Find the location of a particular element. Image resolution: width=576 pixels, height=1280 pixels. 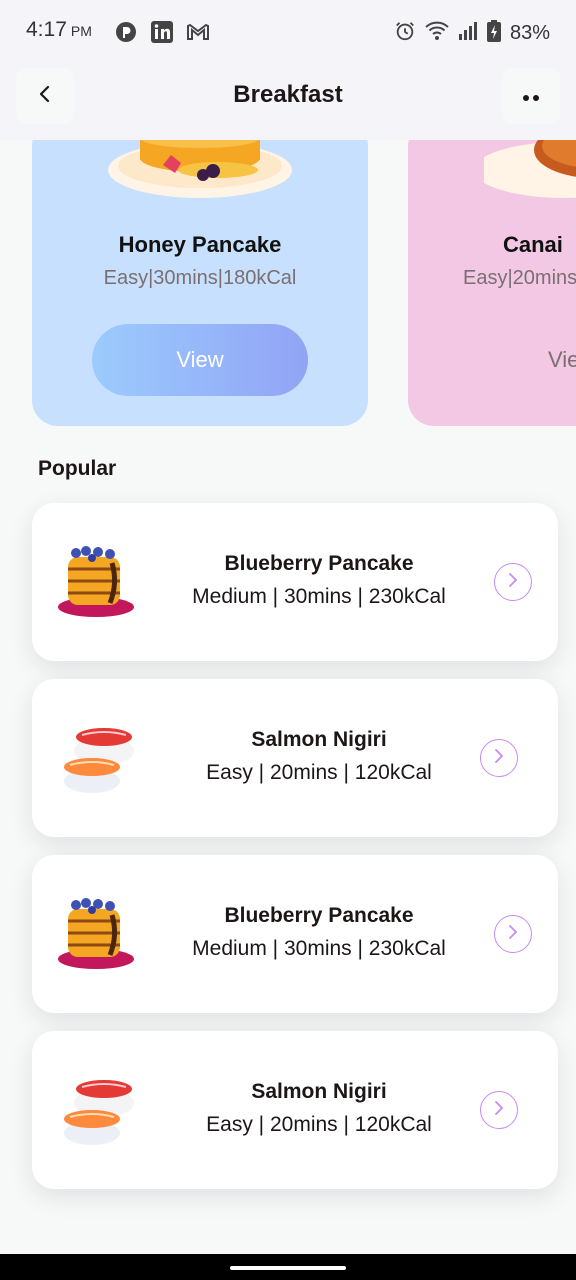

category-title: Honey Pancake is located at coordinates (200, 244).